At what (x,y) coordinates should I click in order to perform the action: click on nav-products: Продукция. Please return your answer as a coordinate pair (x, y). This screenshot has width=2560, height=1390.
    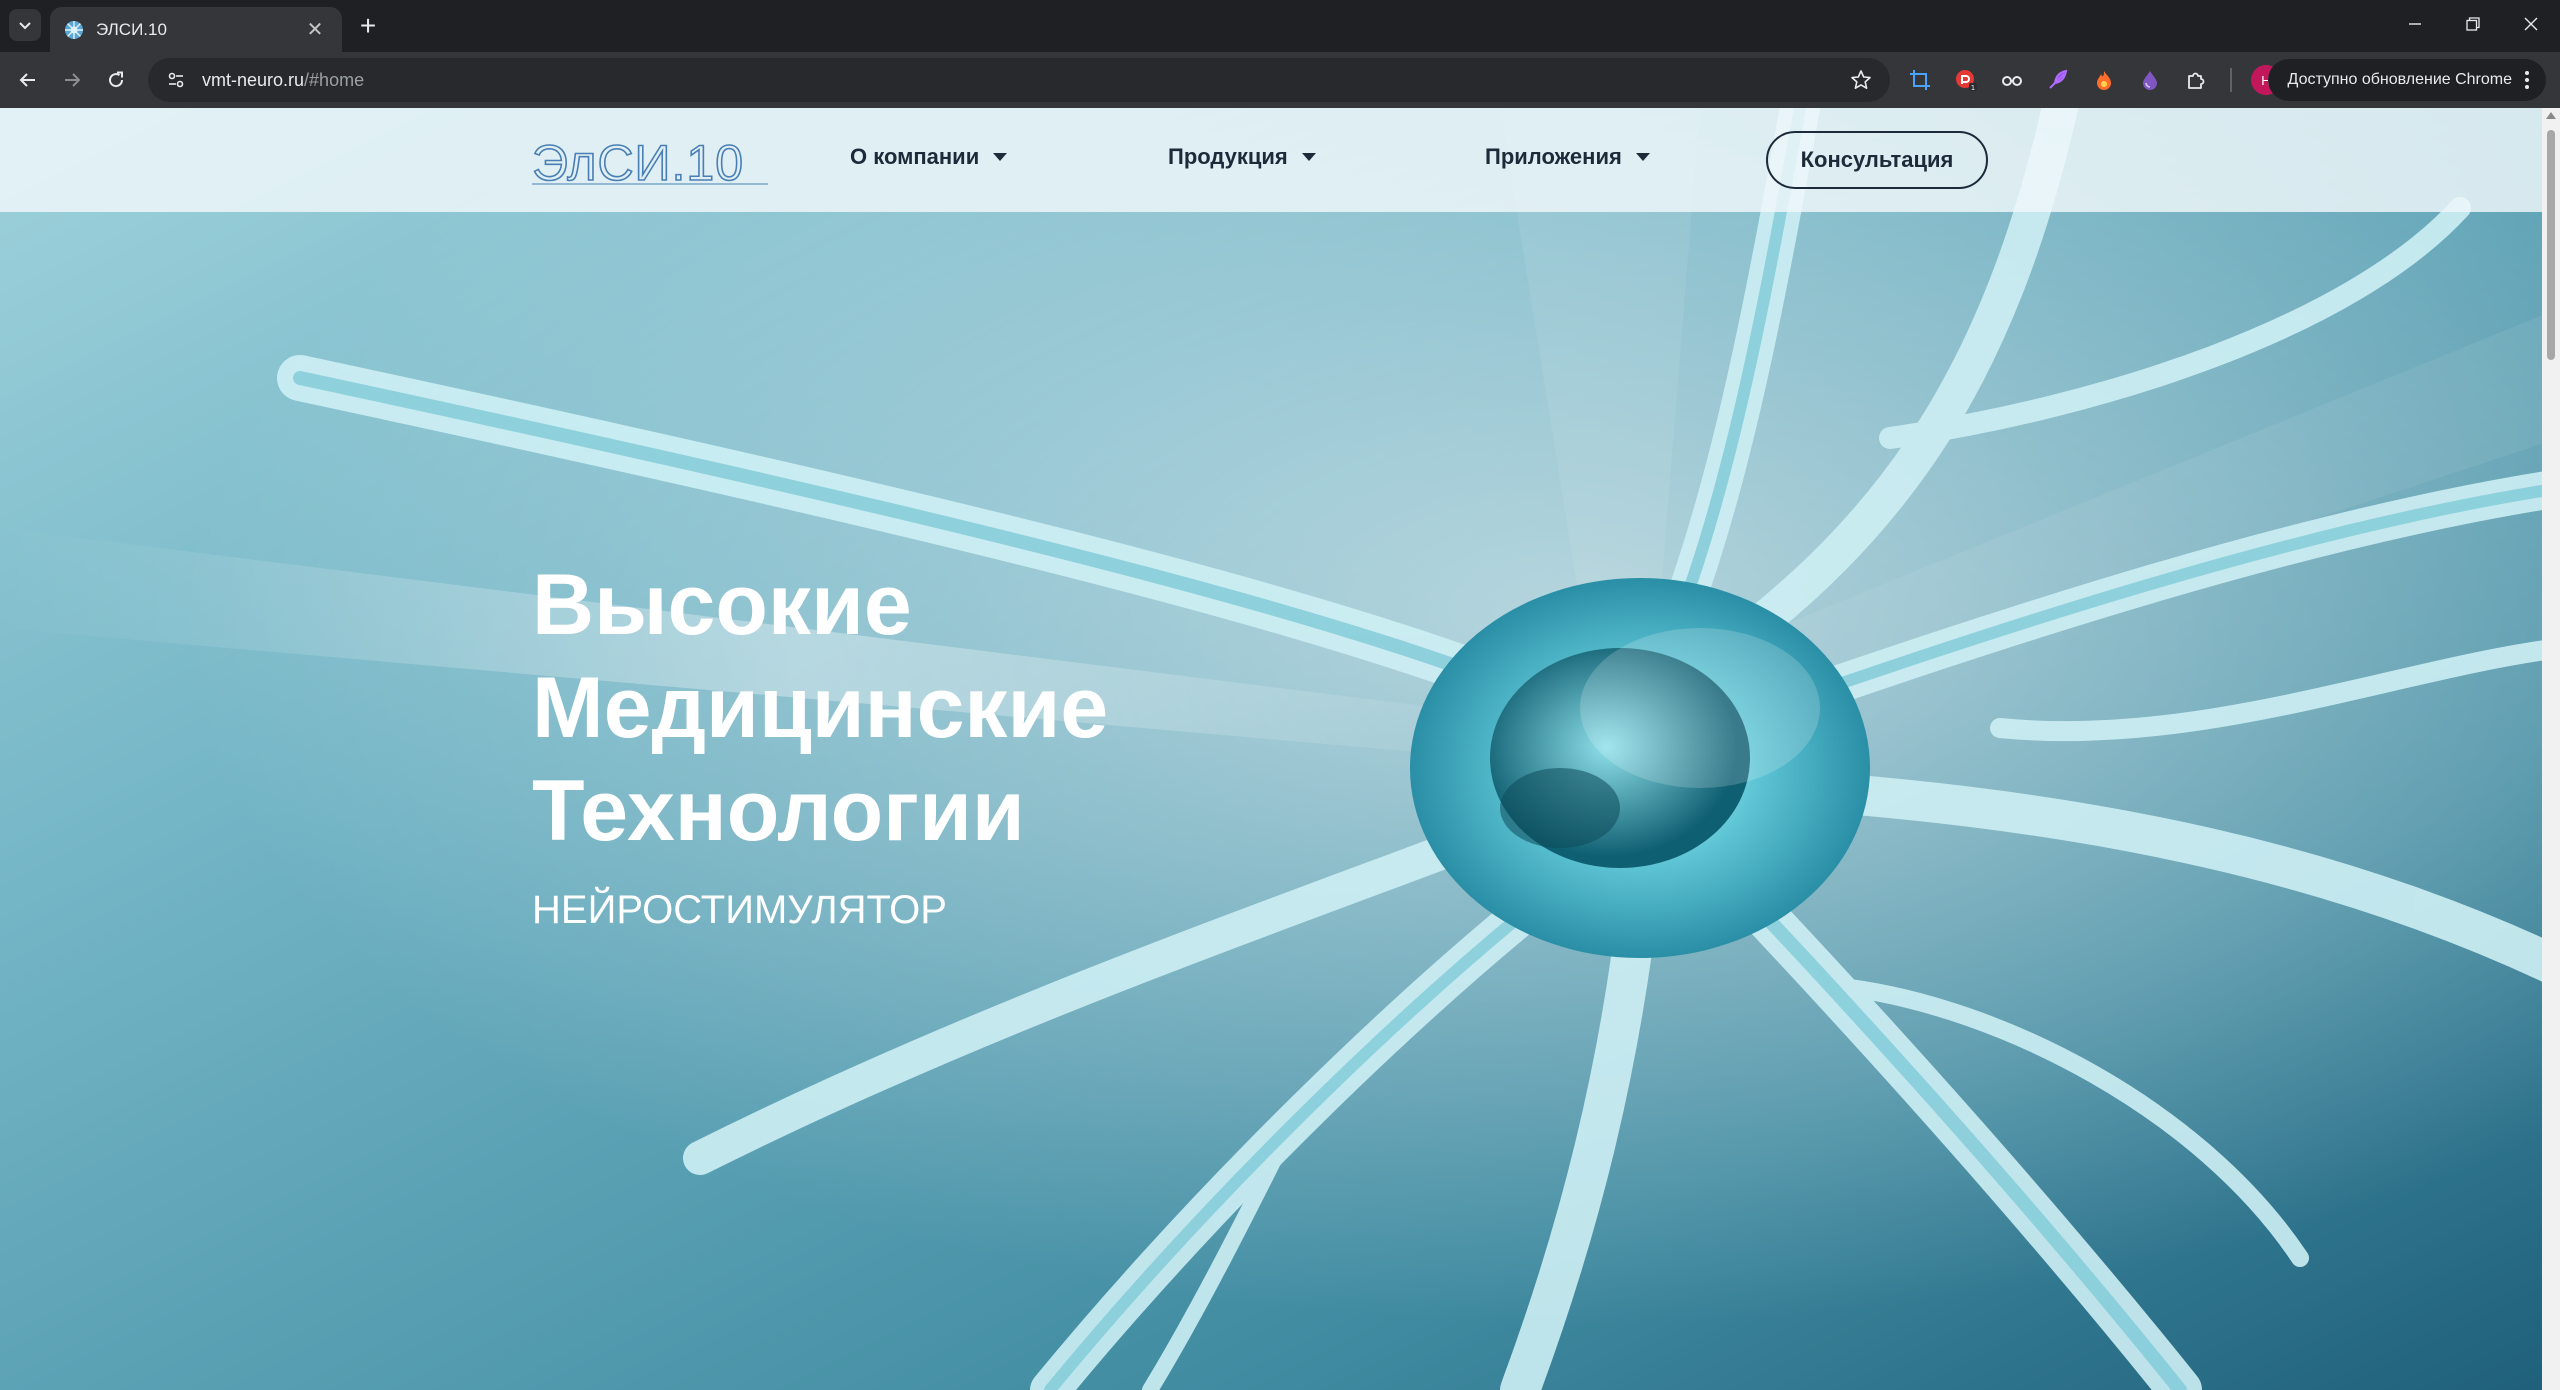
    Looking at the image, I should click on (1242, 157).